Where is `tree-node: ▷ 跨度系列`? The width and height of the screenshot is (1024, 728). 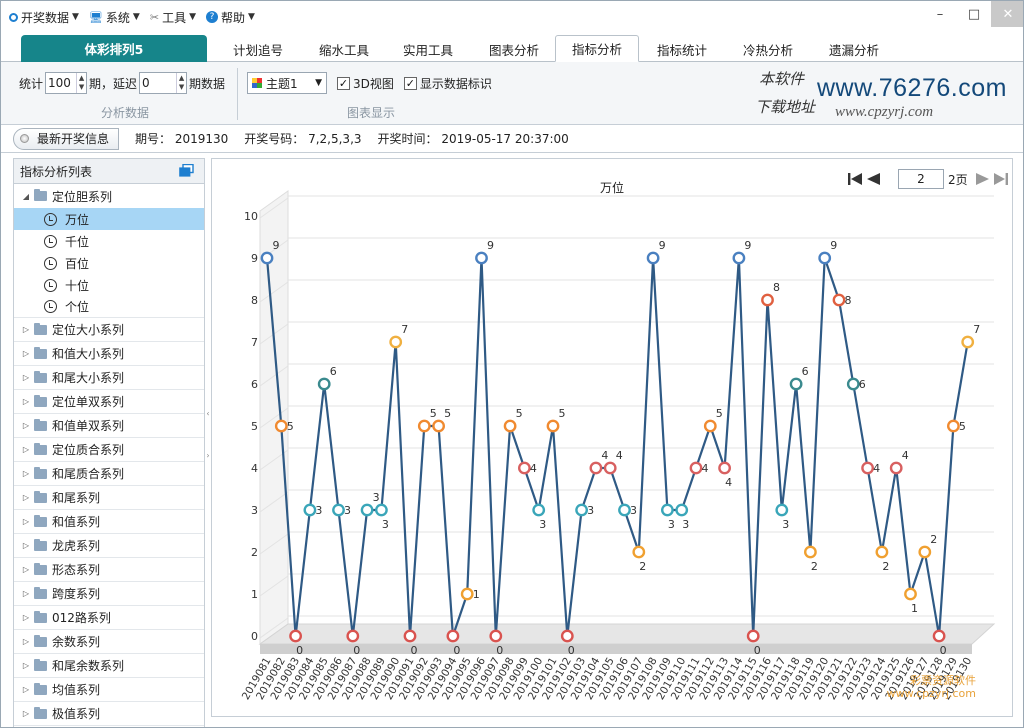
tree-node: ▷ 跨度系列 is located at coordinates (109, 594).